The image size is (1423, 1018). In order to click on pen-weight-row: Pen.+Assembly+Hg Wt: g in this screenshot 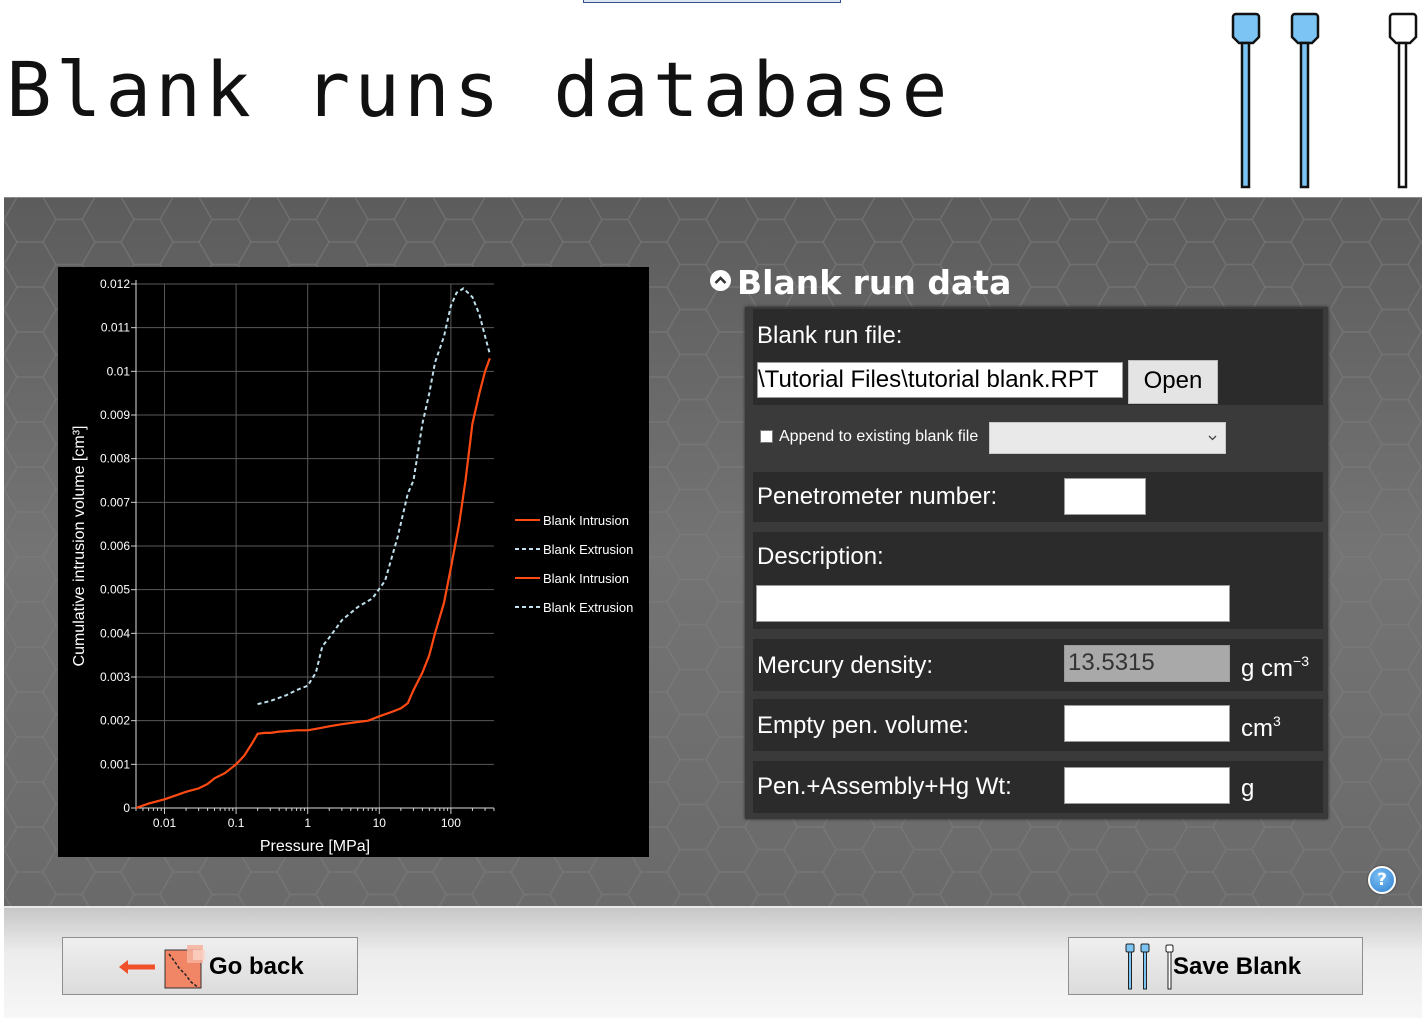, I will do `click(1038, 787)`.